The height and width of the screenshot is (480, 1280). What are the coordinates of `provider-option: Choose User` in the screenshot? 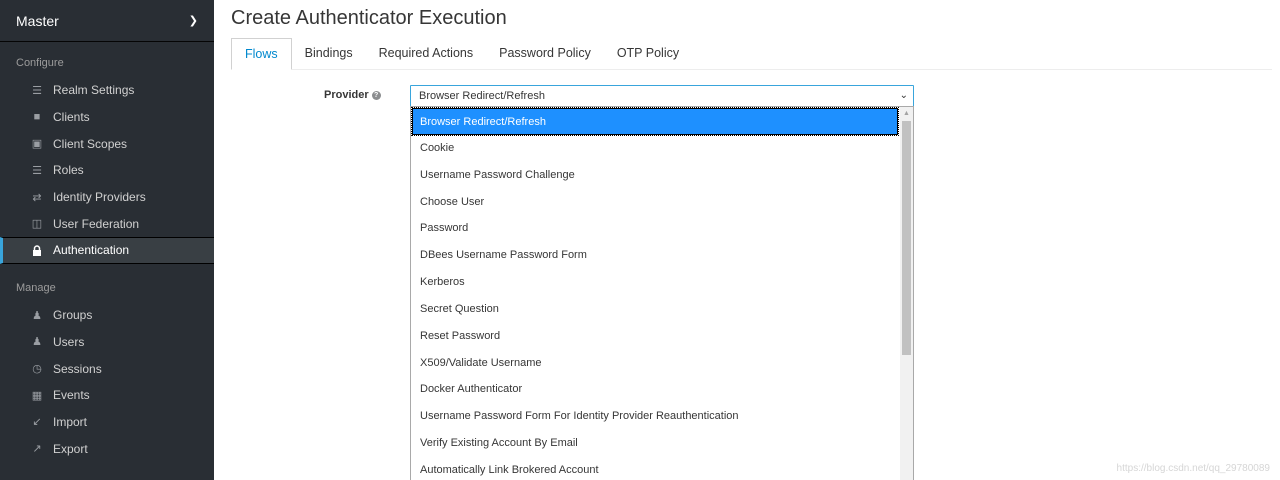 It's located at (655, 202).